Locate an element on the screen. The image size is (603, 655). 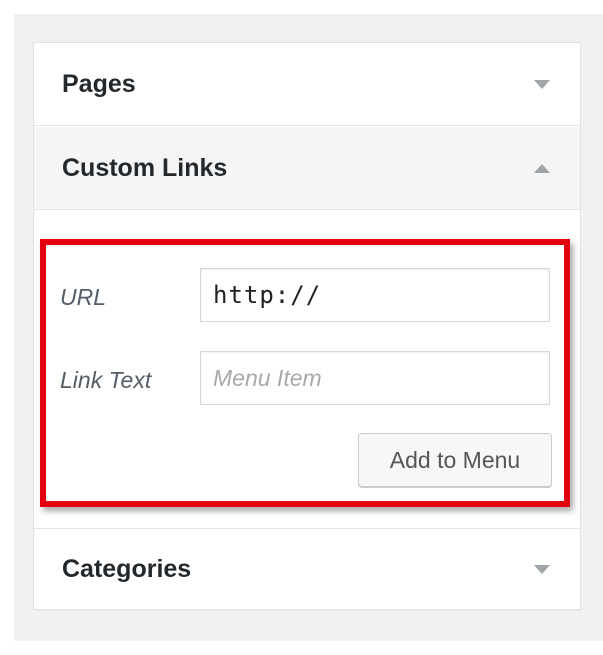
pages-section-title: Pages is located at coordinates (99, 83).